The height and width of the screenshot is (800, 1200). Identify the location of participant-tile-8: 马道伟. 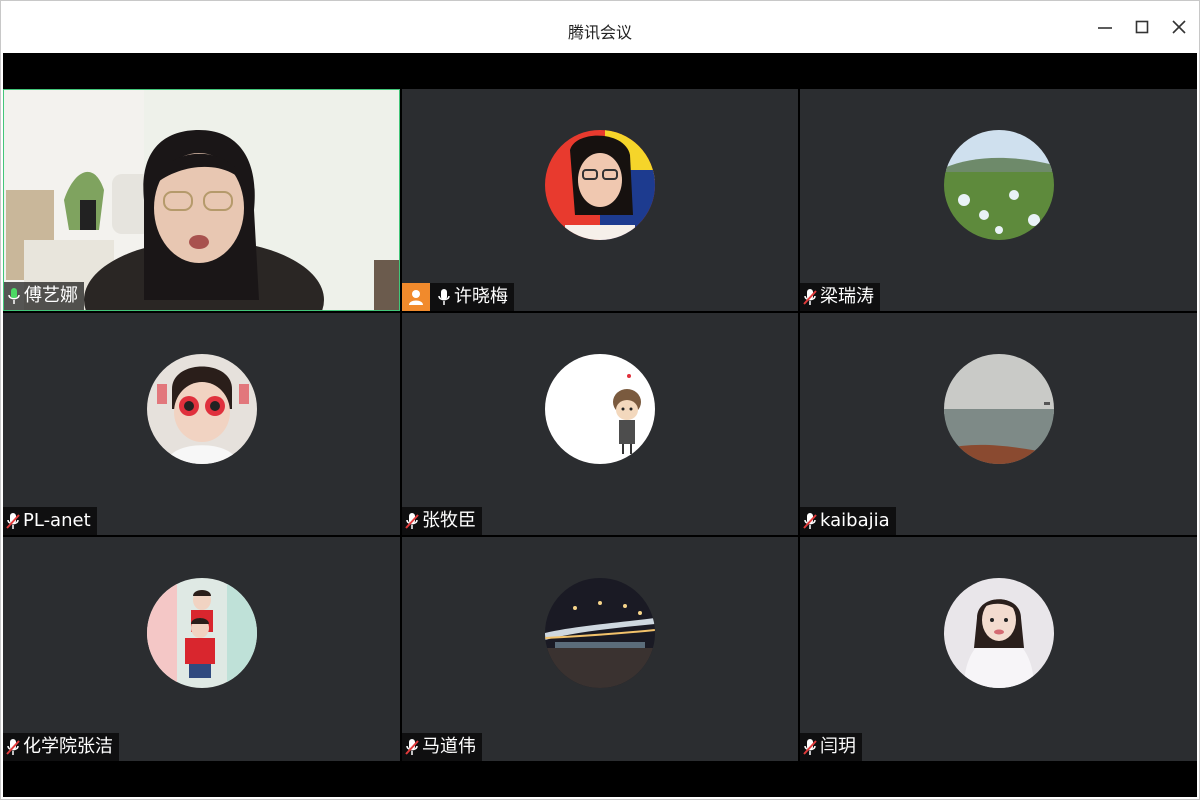
(600, 649).